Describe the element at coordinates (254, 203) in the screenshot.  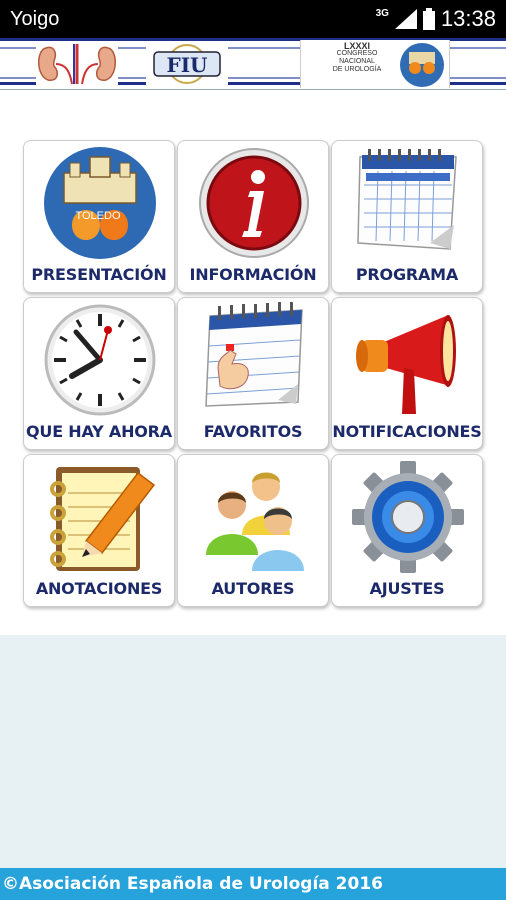
I see `info-icon` at that location.